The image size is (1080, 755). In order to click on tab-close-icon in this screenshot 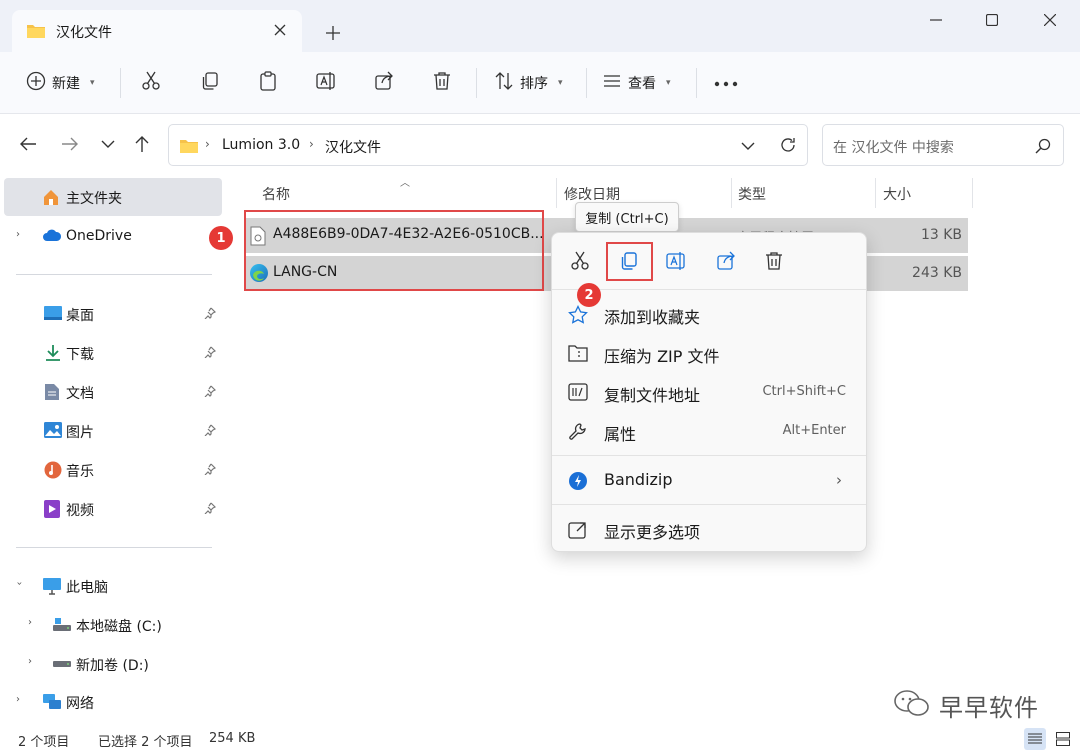, I will do `click(280, 30)`.